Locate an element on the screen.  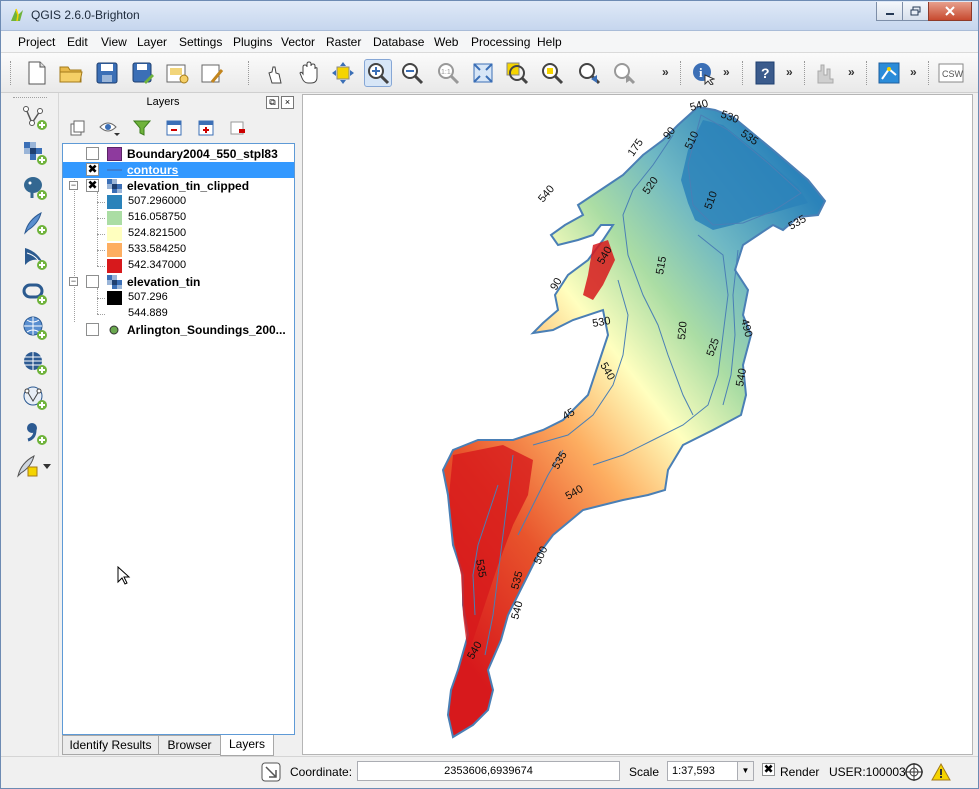
float-panel-button: ⧉ is located at coordinates (272, 102).